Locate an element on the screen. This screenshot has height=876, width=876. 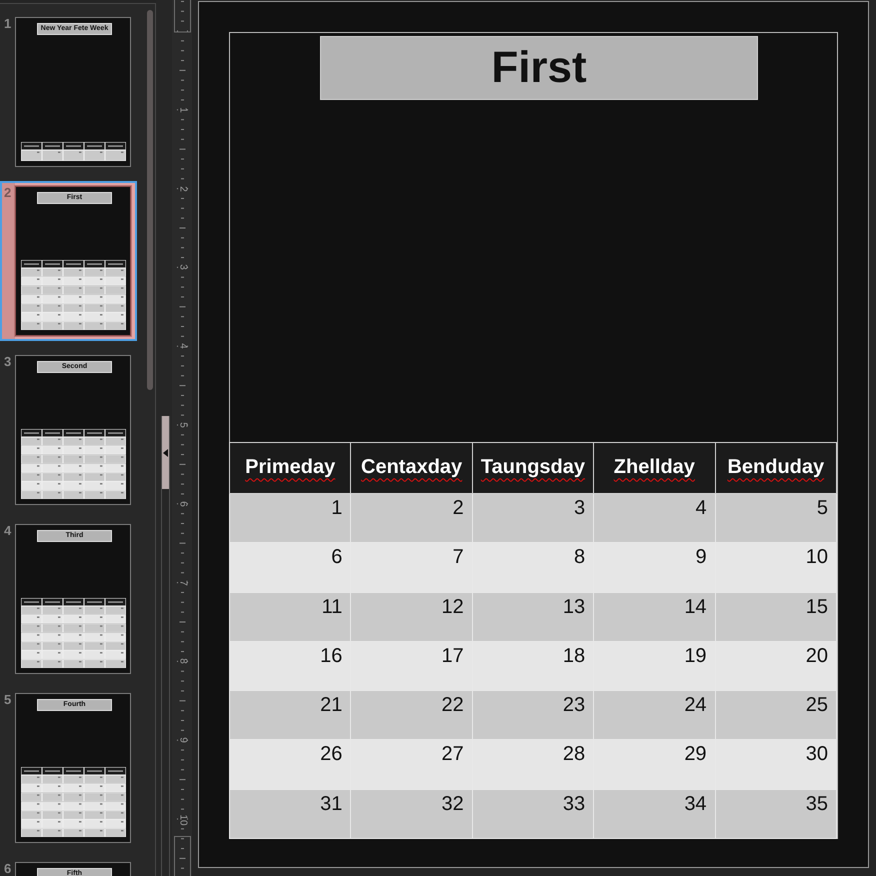
table-cell: 16 is located at coordinates (290, 666).